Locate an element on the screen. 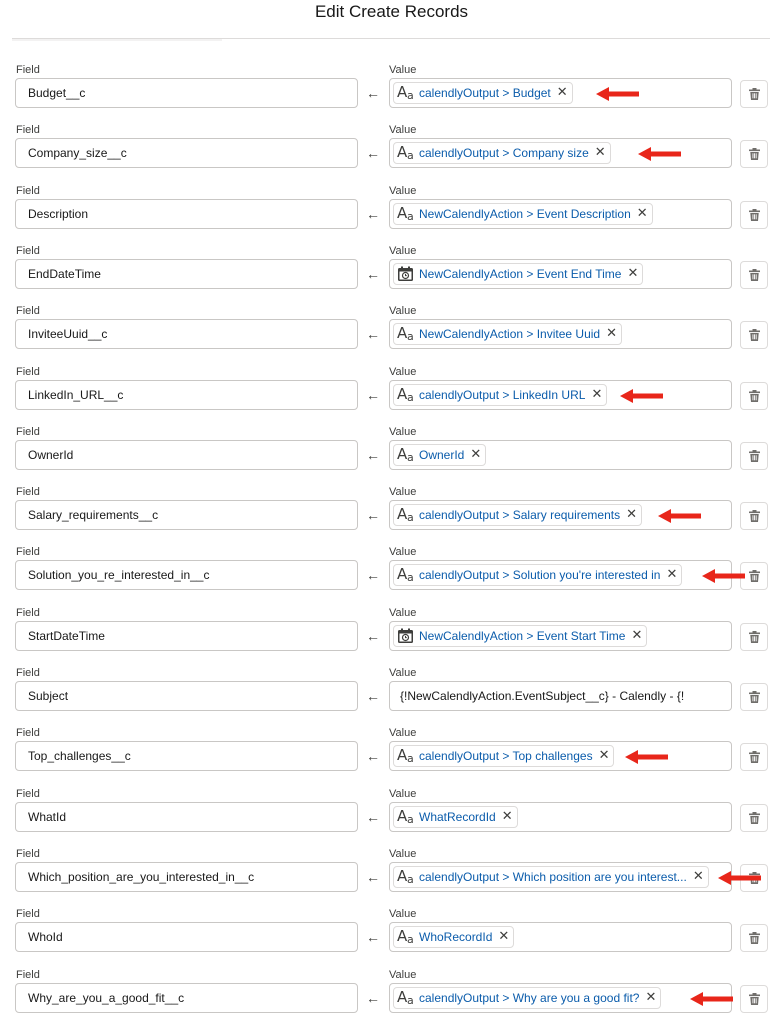 This screenshot has height=1028, width=783. field-input: Salary_requirements__c is located at coordinates (186, 515).